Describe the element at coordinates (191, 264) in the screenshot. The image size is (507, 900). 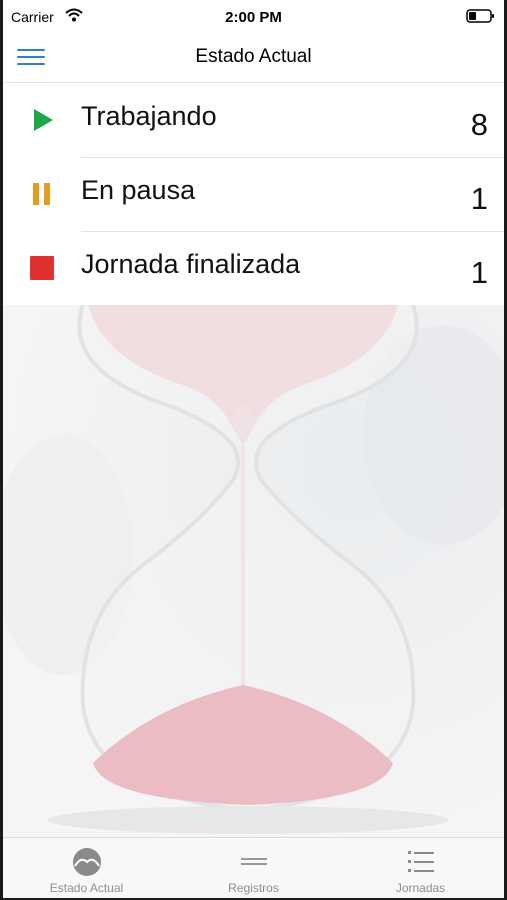
I see `status-label: Jornada finalizada` at that location.